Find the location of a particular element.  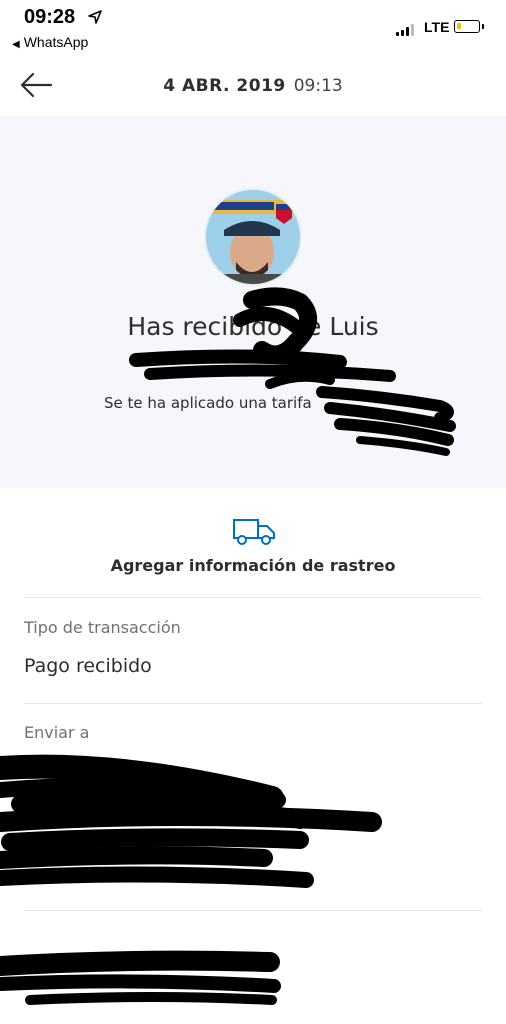

transaction-date: 4 ABR. 2019 09:13 is located at coordinates (253, 86).